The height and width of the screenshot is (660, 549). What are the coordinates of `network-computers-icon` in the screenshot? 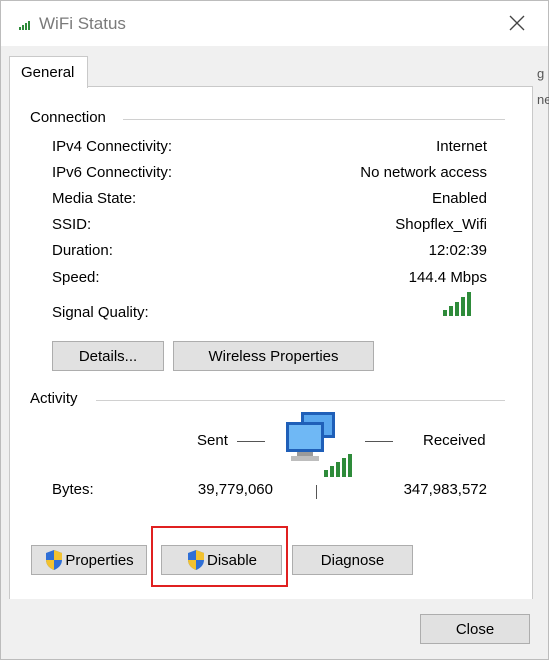 It's located at (319, 444).